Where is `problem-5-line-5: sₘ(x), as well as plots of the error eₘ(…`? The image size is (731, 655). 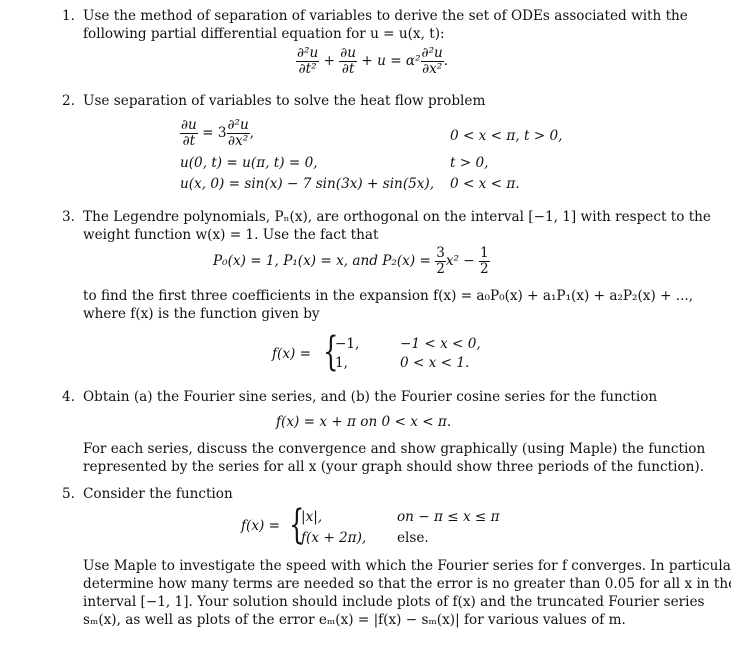 problem-5-line-5: sₘ(x), as well as plots of the error eₘ(… is located at coordinates (354, 620).